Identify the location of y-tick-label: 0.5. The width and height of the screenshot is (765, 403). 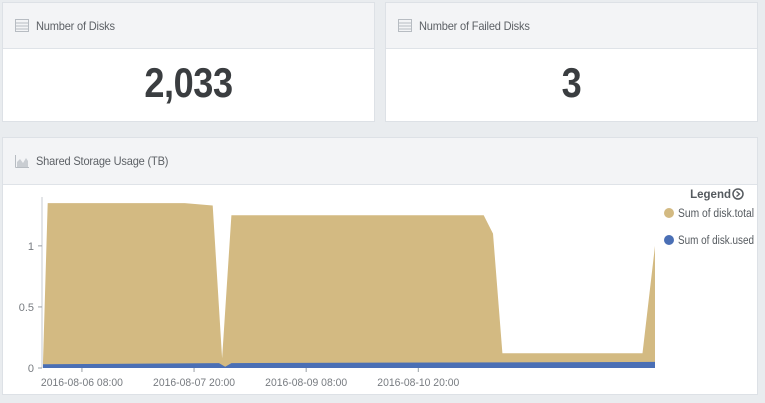
(26, 308).